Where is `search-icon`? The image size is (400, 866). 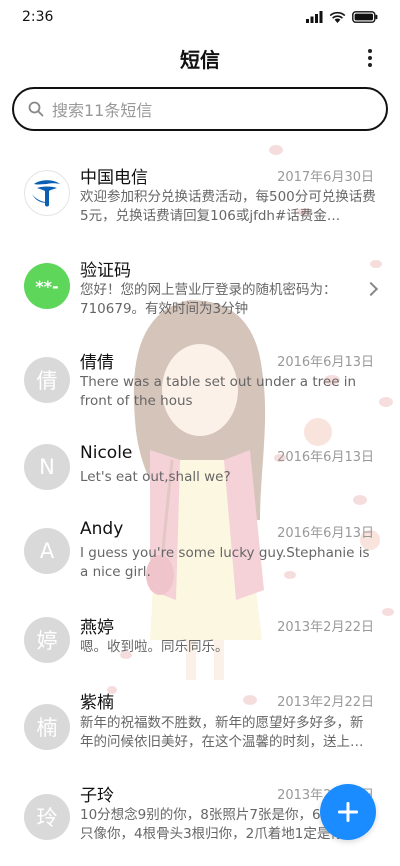 search-icon is located at coordinates (36, 109).